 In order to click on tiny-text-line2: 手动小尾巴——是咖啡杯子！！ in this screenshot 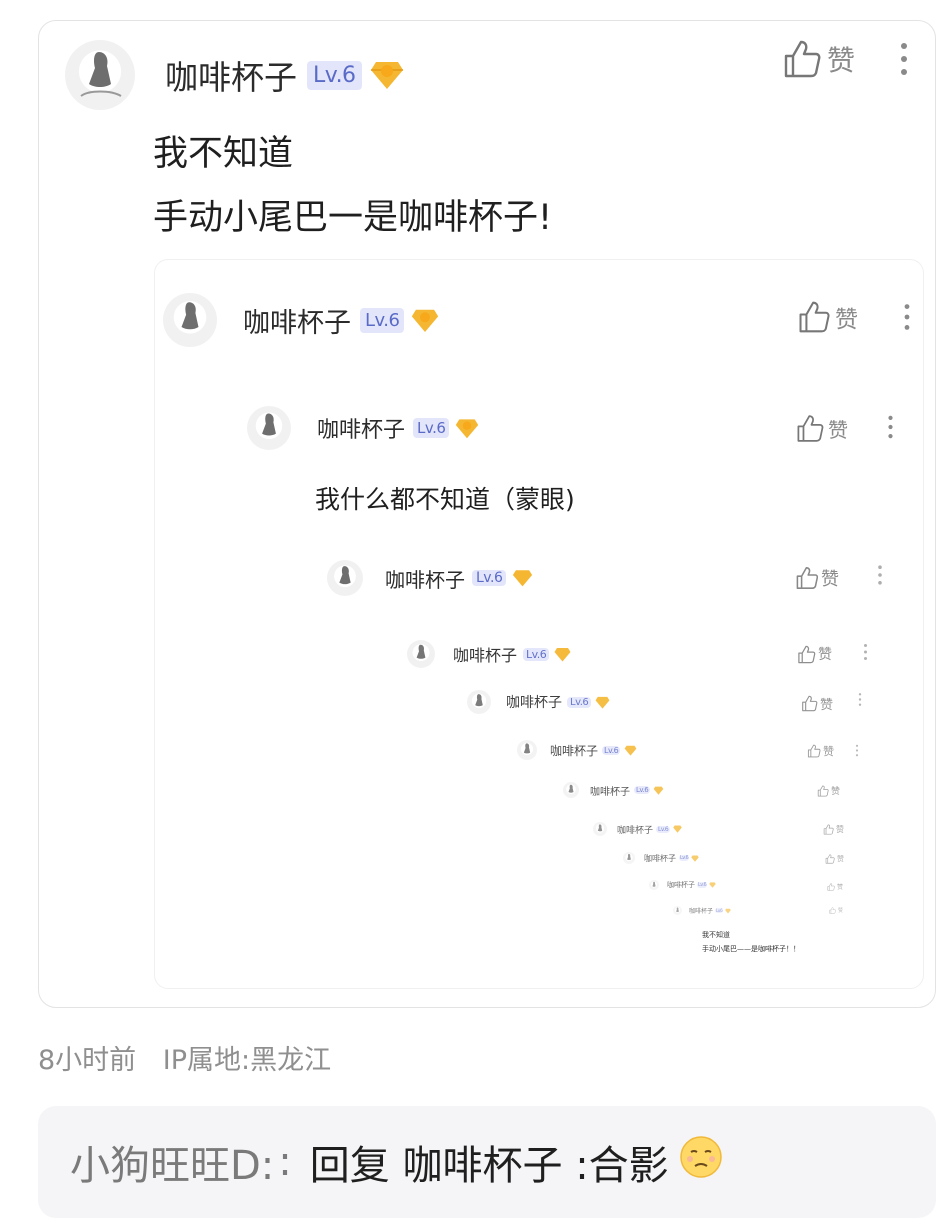, I will do `click(751, 949)`.